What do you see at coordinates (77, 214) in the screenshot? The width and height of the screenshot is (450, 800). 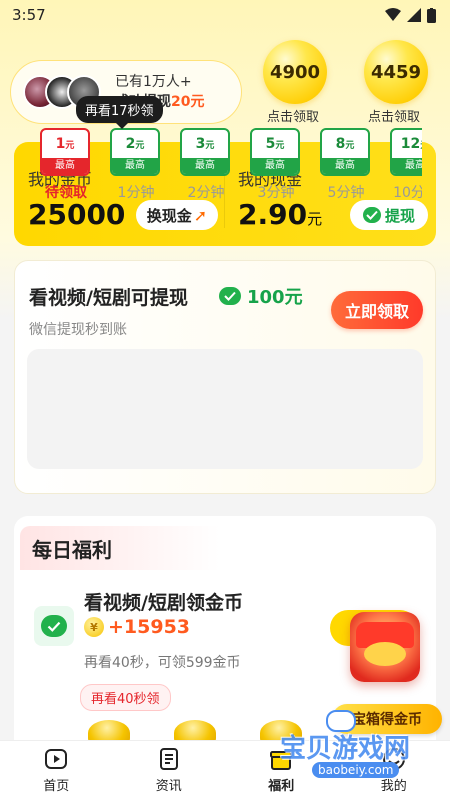 I see `coins-value: 25000` at bounding box center [77, 214].